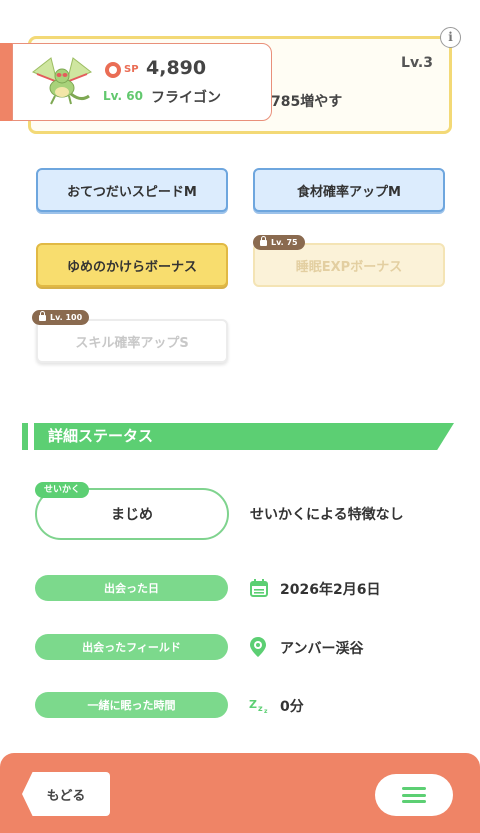 Image resolution: width=480 pixels, height=833 pixels. What do you see at coordinates (253, 704) in the screenshot?
I see `svg-text: Z` at bounding box center [253, 704].